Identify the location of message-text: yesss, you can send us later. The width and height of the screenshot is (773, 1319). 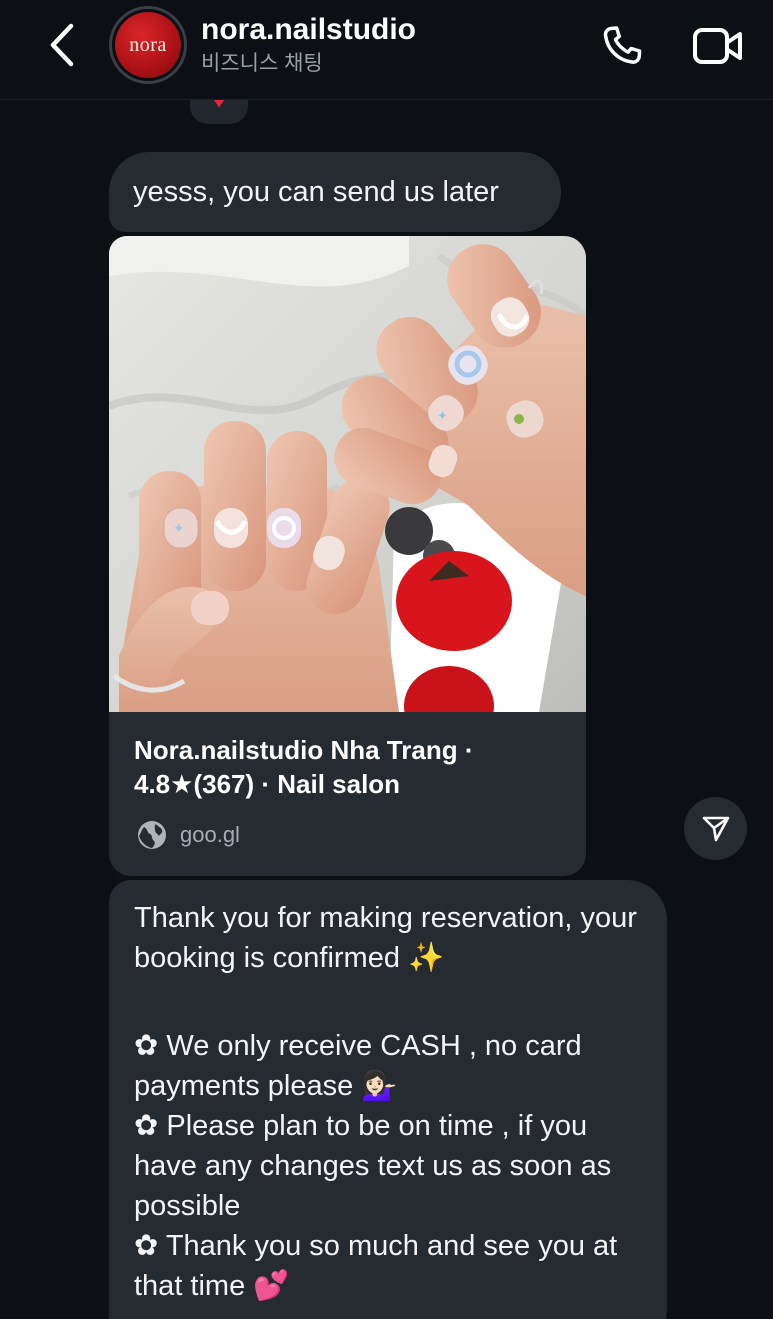
(316, 192).